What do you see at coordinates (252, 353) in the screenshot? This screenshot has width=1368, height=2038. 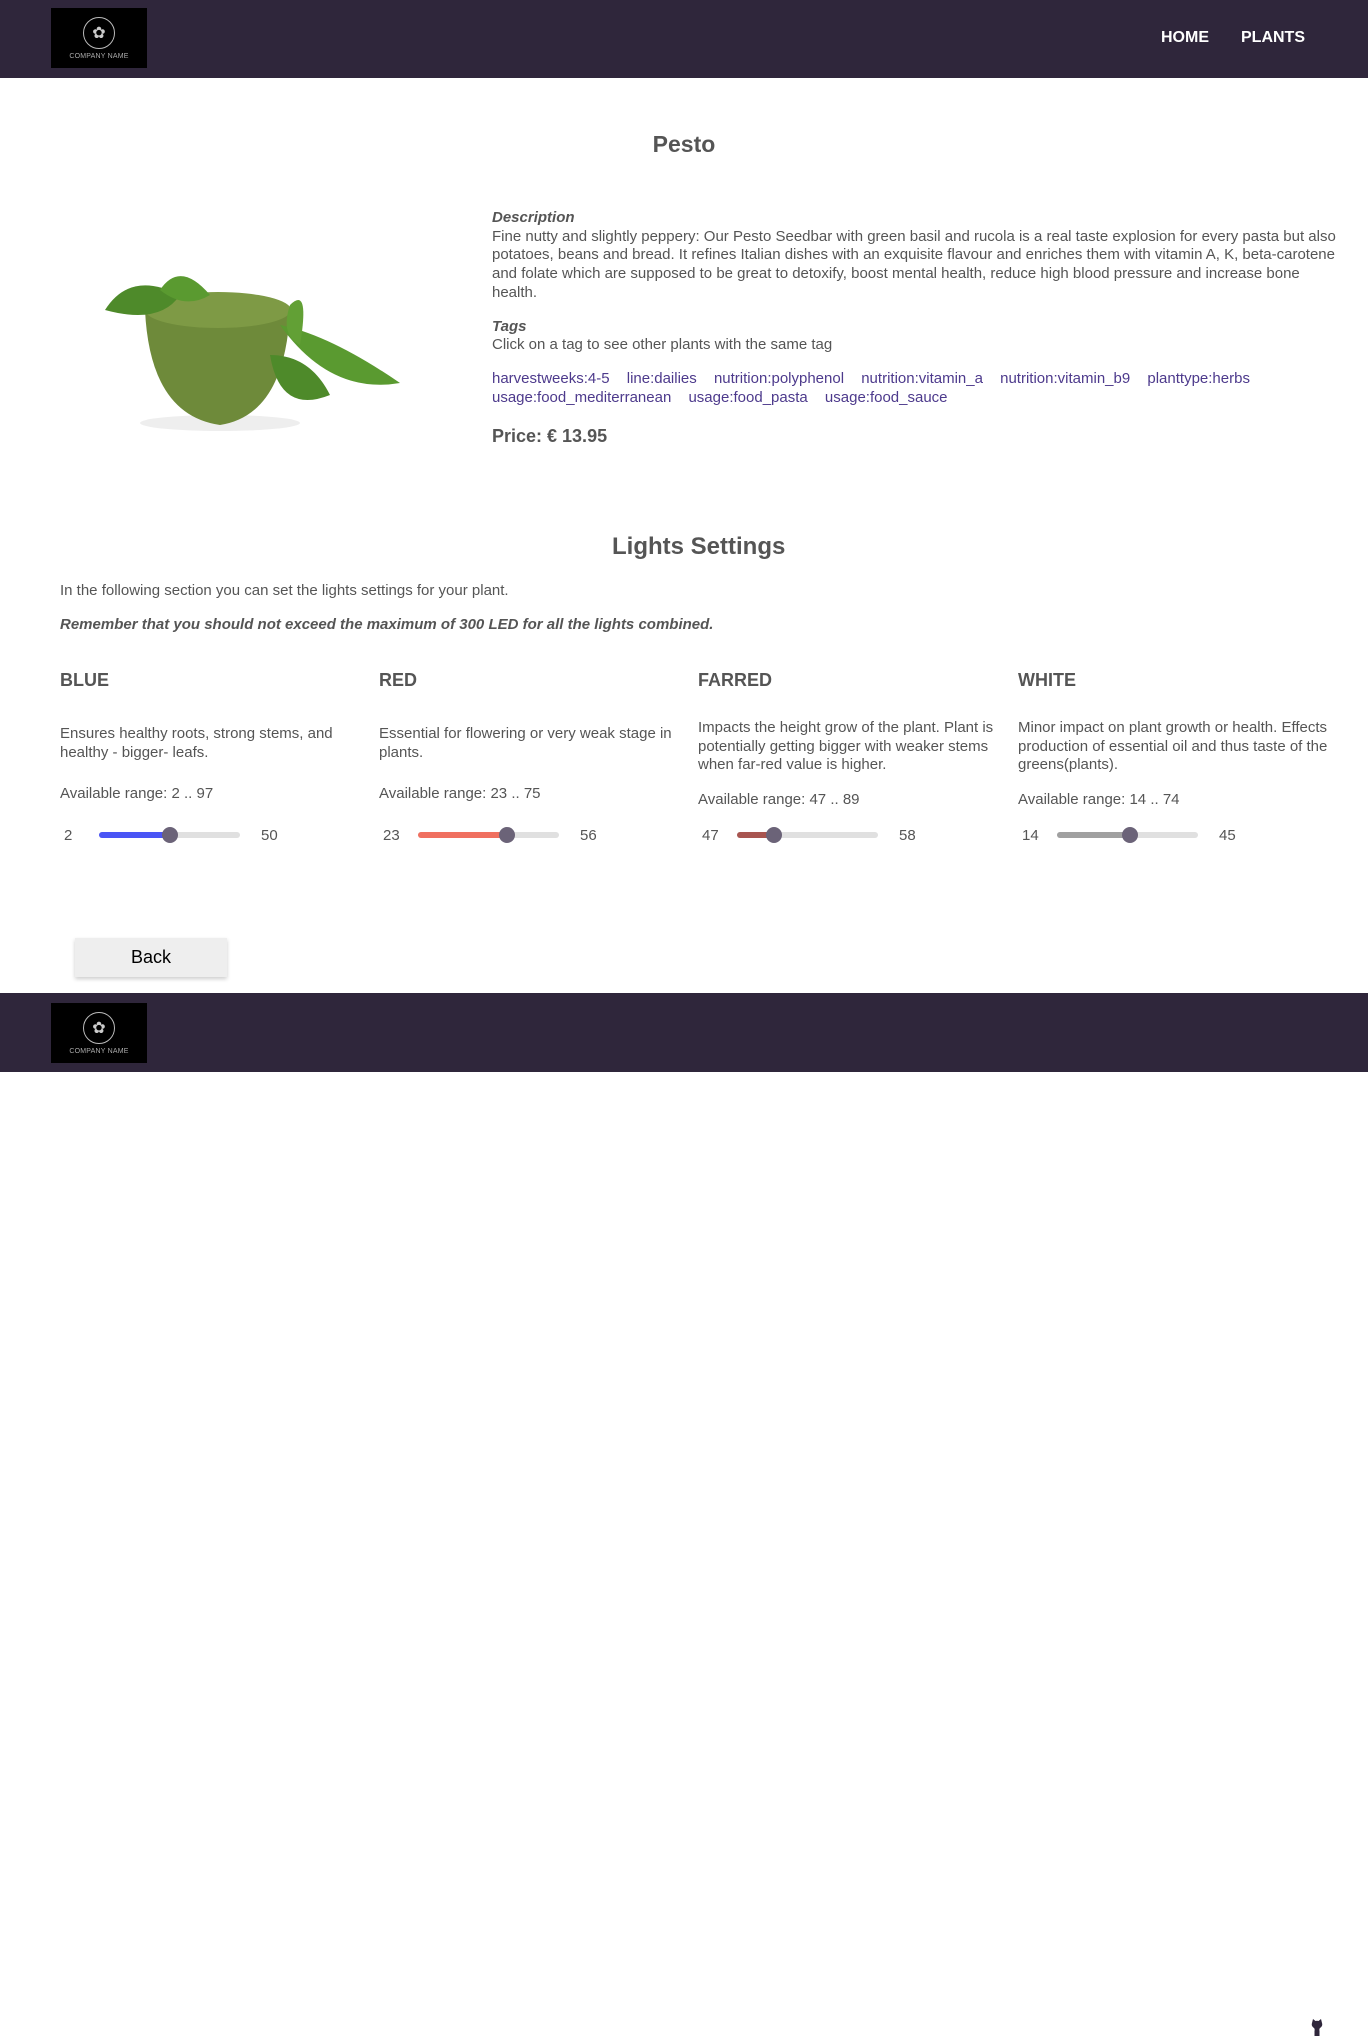 I see `product-image` at bounding box center [252, 353].